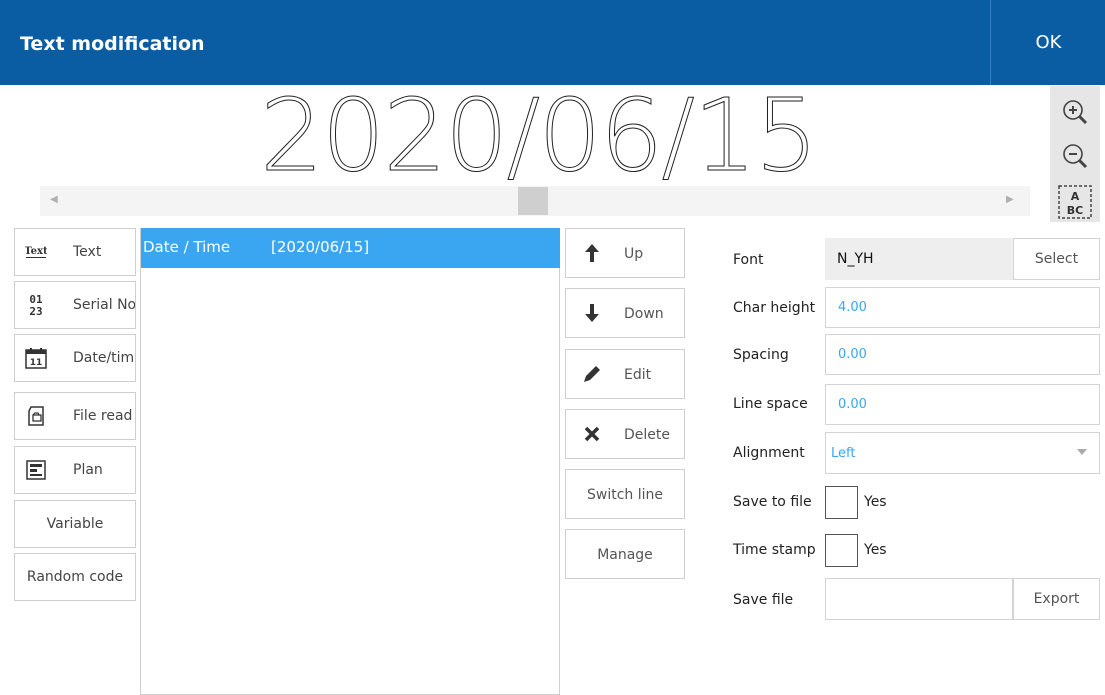  I want to click on horizontal-scrollbar: ◀ ▶, so click(535, 201).